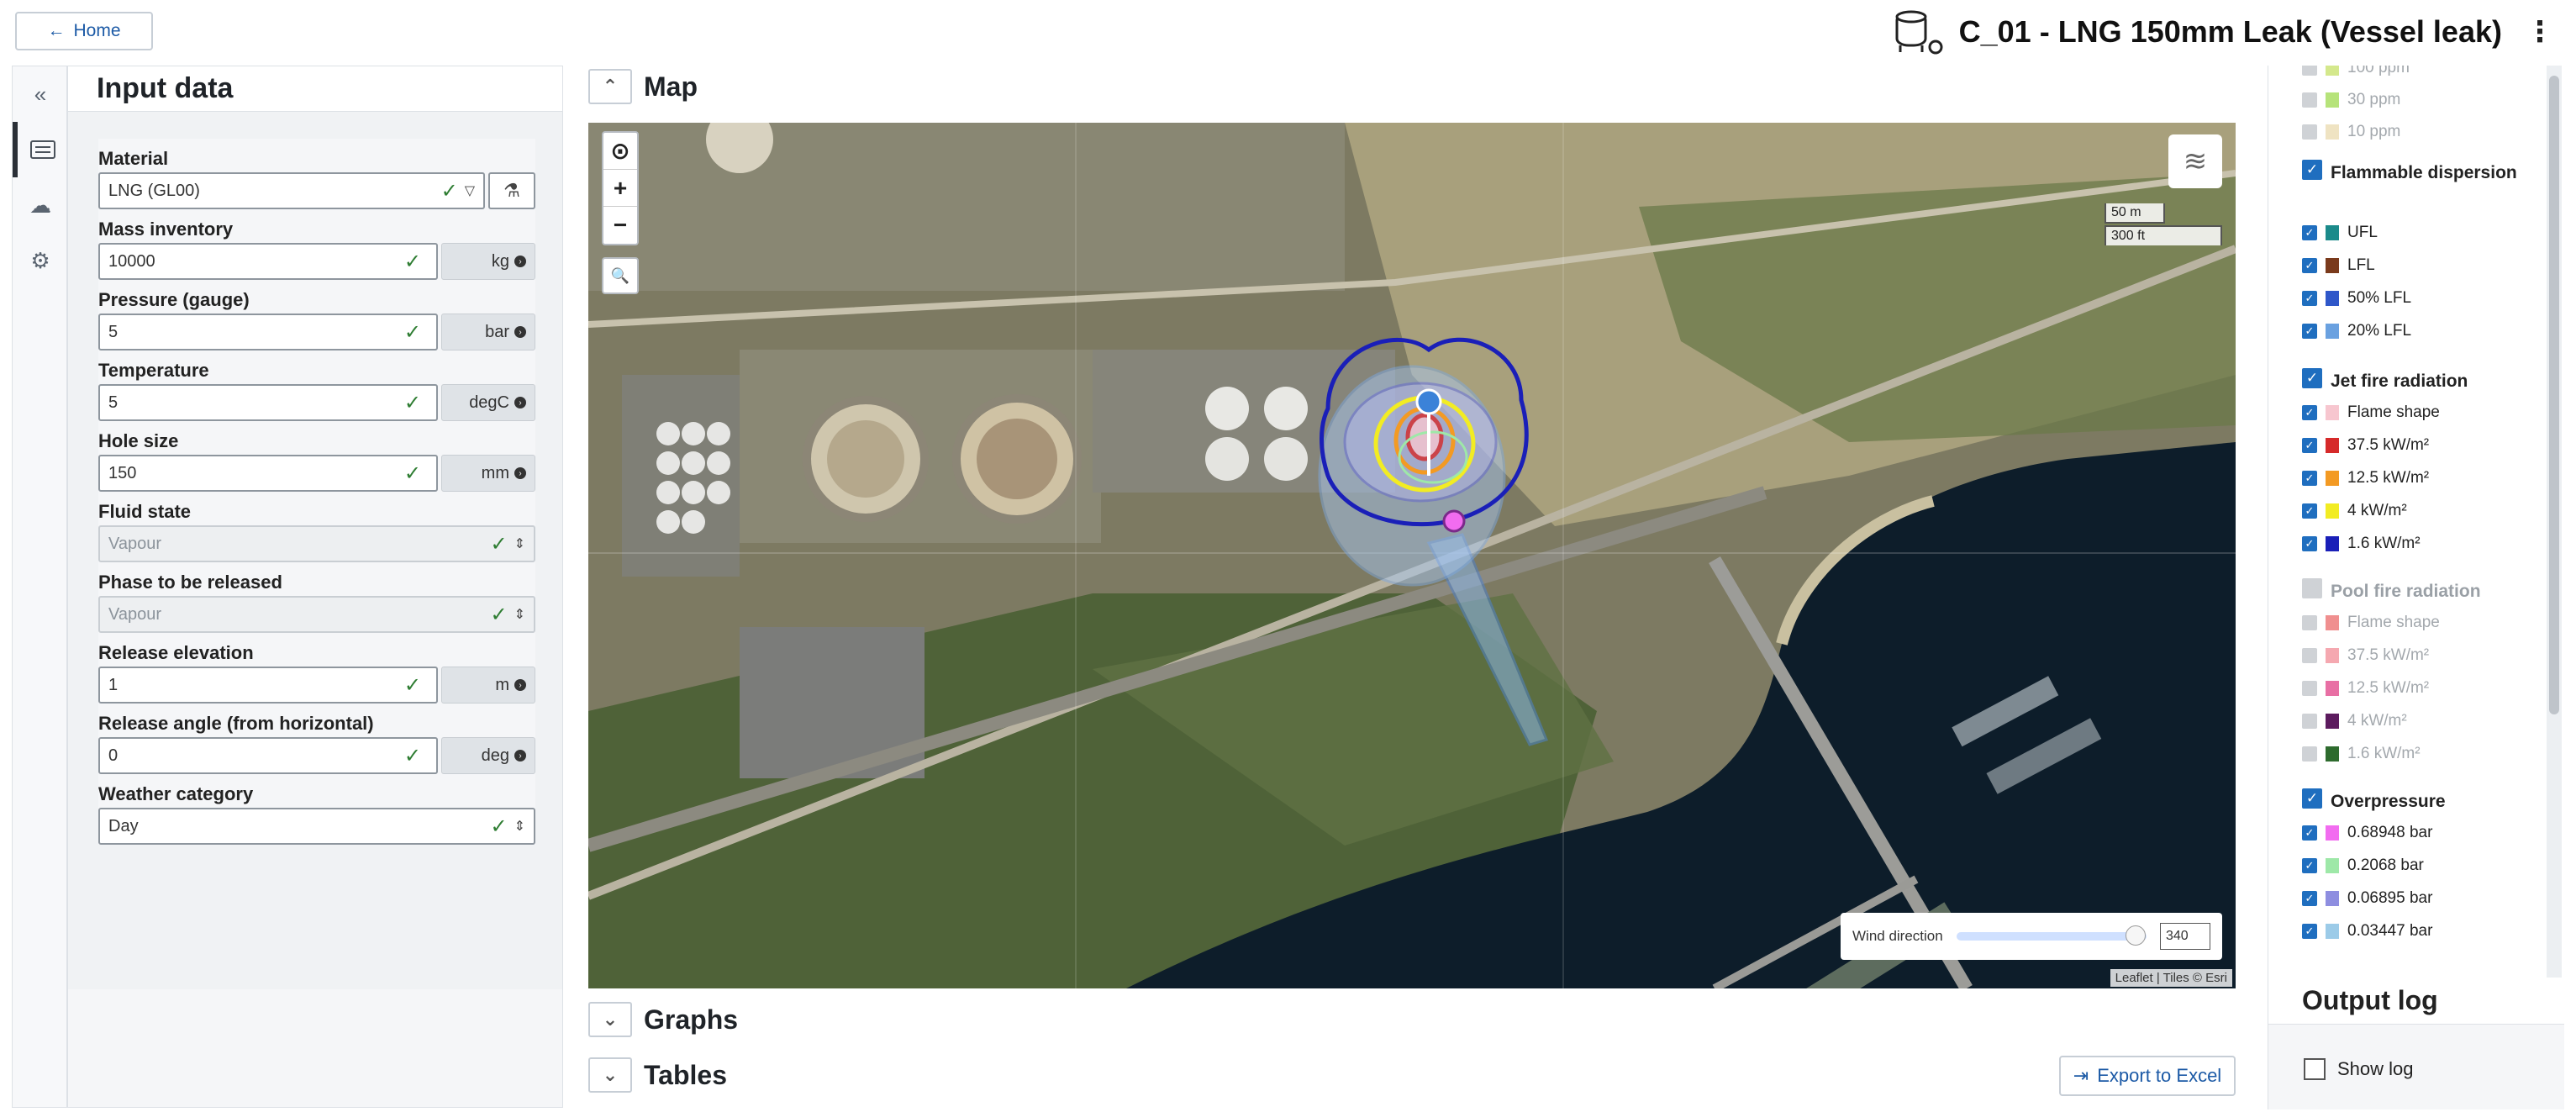 This screenshot has height=1112, width=2576. What do you see at coordinates (2371, 623) in the screenshot?
I see `legend-item: Flame shape` at bounding box center [2371, 623].